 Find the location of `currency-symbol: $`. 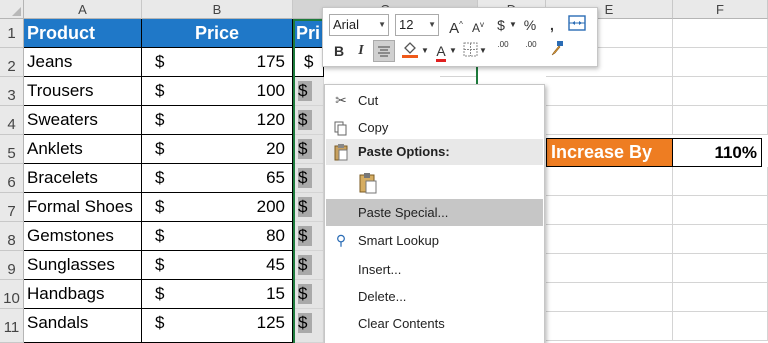

currency-symbol: $ is located at coordinates (305, 120).